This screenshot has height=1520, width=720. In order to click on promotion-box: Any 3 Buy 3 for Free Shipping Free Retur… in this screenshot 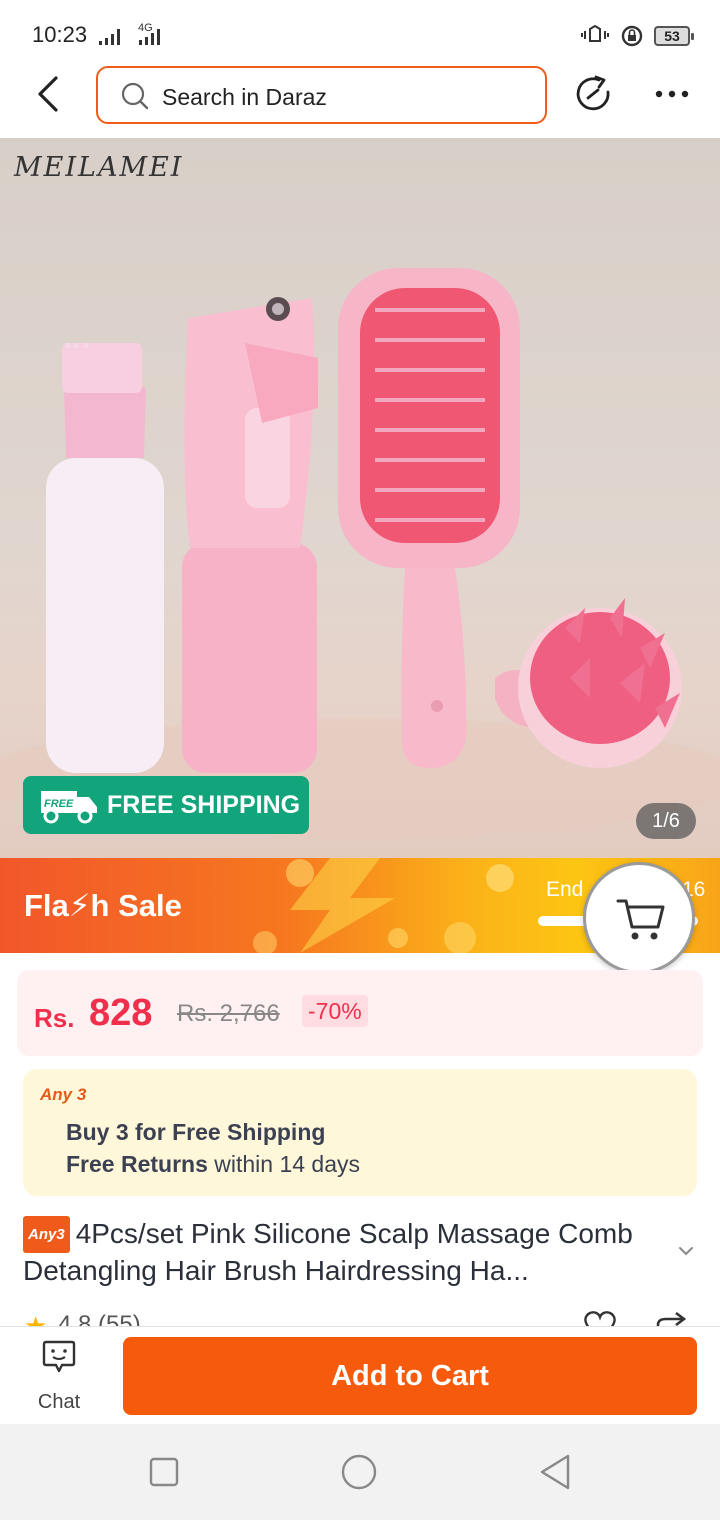, I will do `click(360, 1132)`.